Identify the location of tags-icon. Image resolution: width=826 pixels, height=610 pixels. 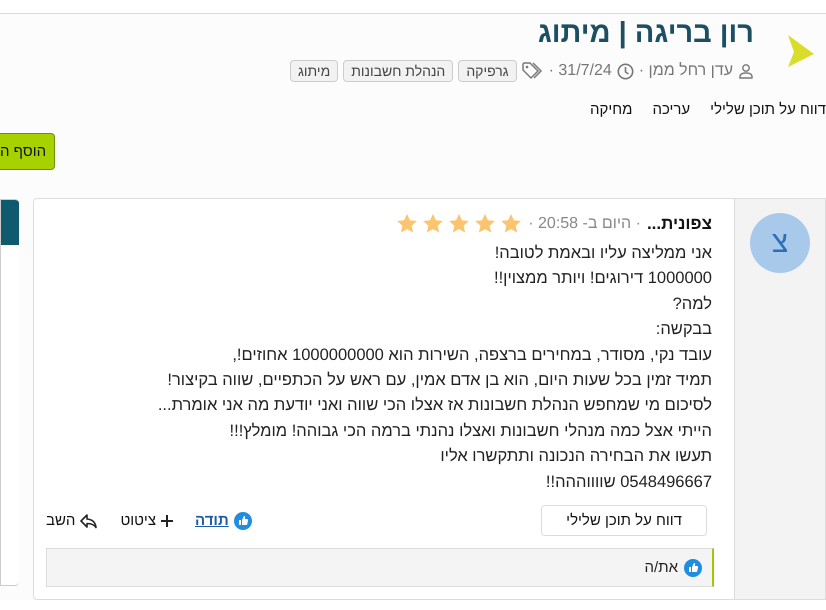
(533, 71).